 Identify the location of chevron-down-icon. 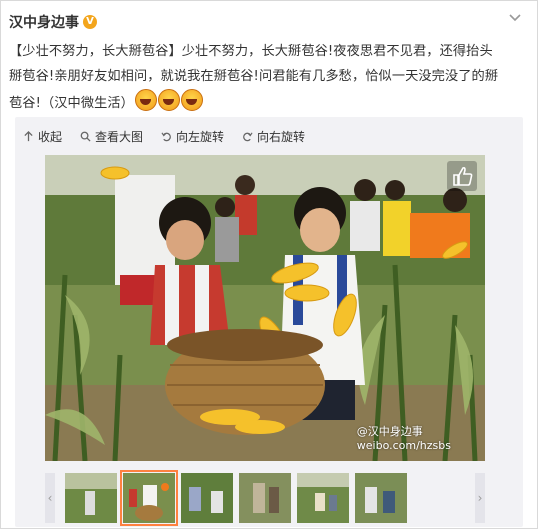
(515, 17).